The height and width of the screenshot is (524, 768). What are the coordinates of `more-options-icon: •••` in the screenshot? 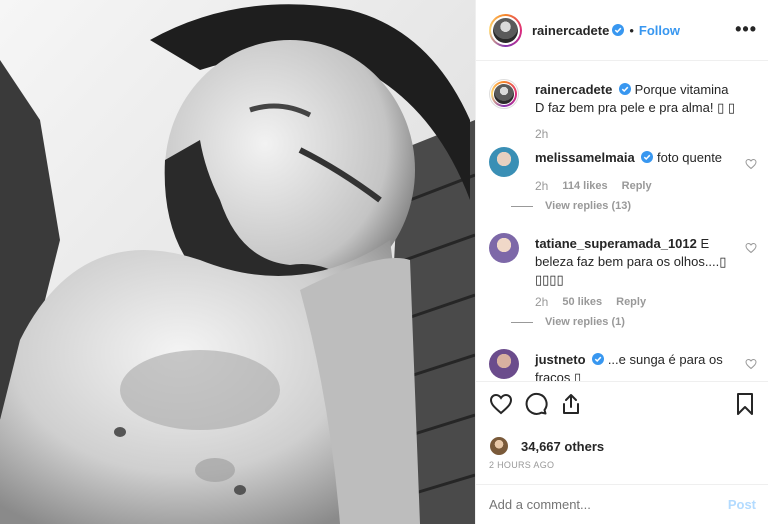 It's located at (746, 29).